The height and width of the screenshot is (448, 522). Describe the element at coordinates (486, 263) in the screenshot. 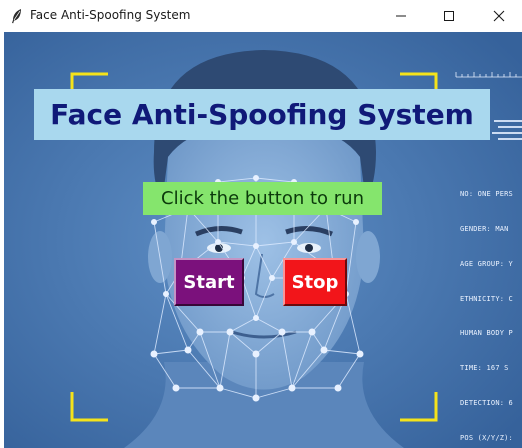

I see `hud-line: AGE GROUP: Y` at that location.